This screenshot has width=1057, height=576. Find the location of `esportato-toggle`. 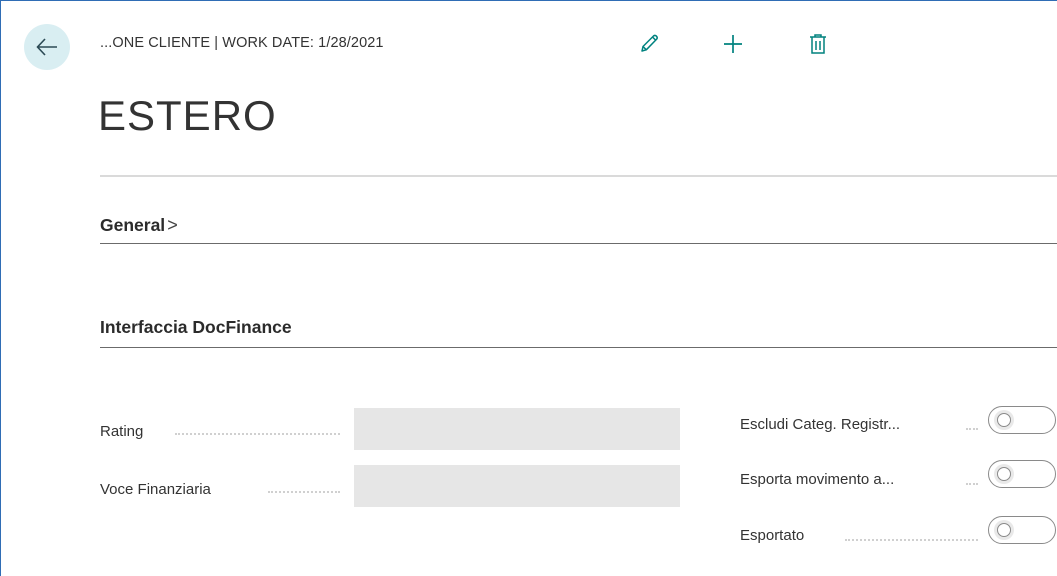

esportato-toggle is located at coordinates (1022, 530).